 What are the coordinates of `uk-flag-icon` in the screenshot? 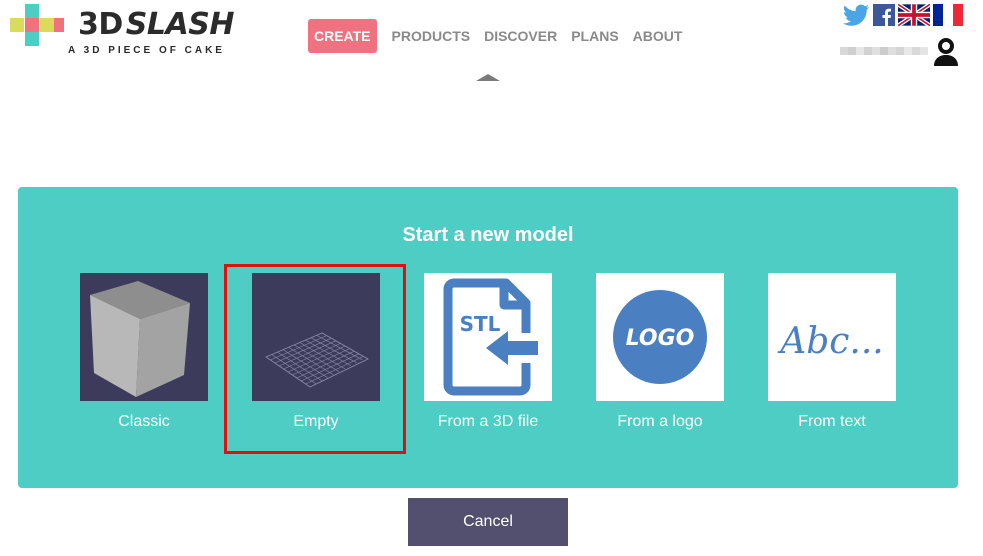 It's located at (914, 15).